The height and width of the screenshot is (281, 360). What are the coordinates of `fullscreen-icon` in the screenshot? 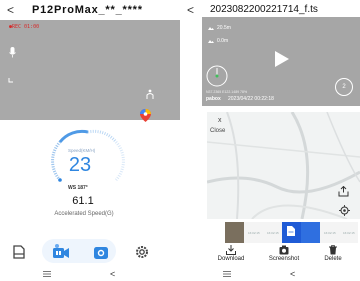 It's located at (12, 79).